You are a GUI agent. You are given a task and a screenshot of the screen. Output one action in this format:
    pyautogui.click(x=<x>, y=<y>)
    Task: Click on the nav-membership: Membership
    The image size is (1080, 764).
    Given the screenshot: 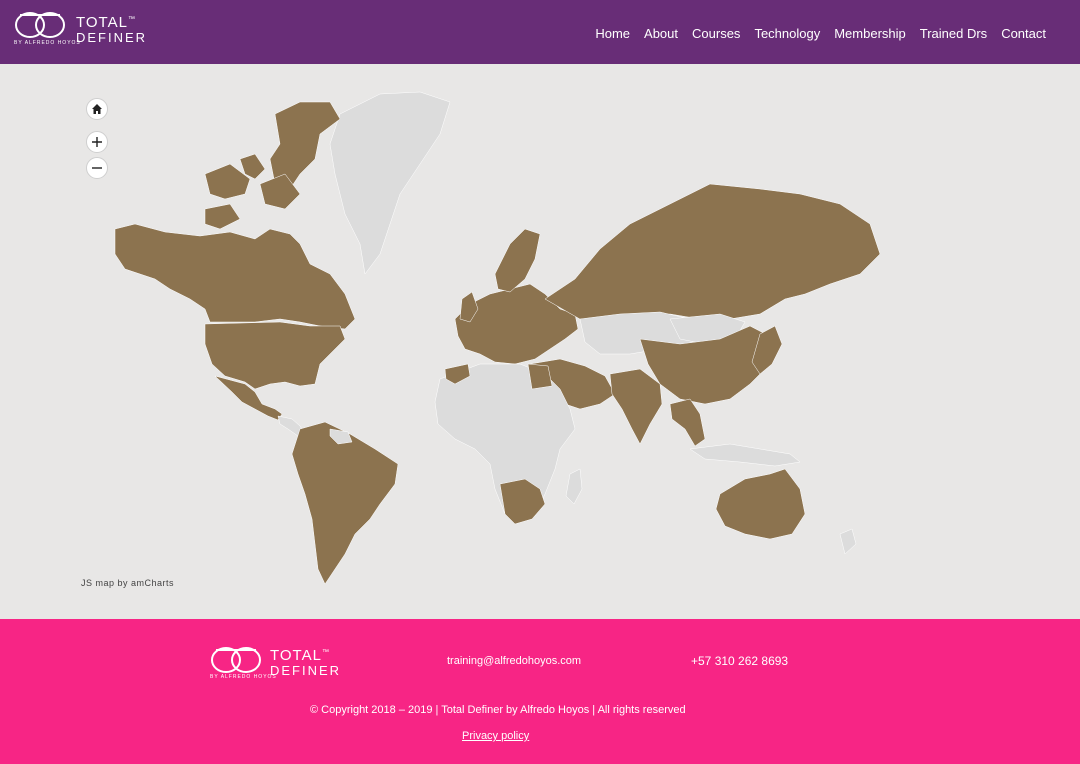 What is the action you would take?
    pyautogui.click(x=870, y=33)
    